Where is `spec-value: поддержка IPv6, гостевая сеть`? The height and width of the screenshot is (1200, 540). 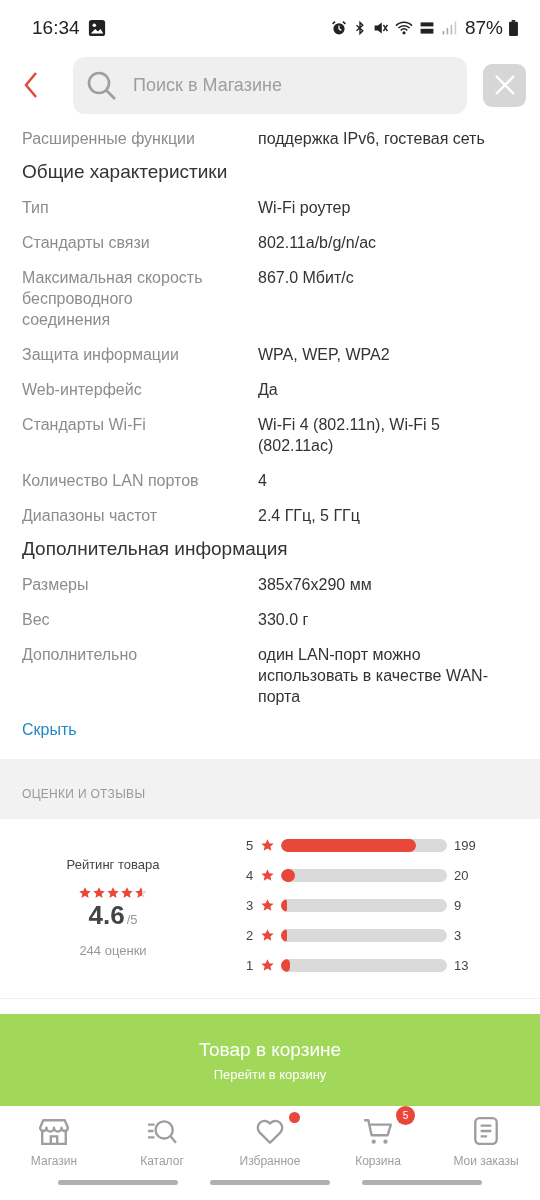 spec-value: поддержка IPv6, гостевая сеть is located at coordinates (372, 139).